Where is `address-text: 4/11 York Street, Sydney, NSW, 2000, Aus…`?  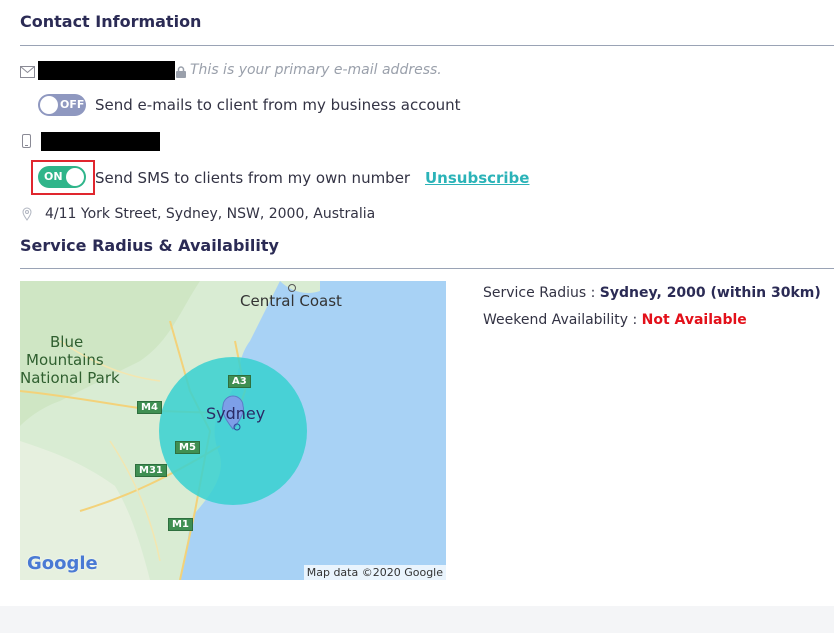
address-text: 4/11 York Street, Sydney, NSW, 2000, Aus… is located at coordinates (210, 214).